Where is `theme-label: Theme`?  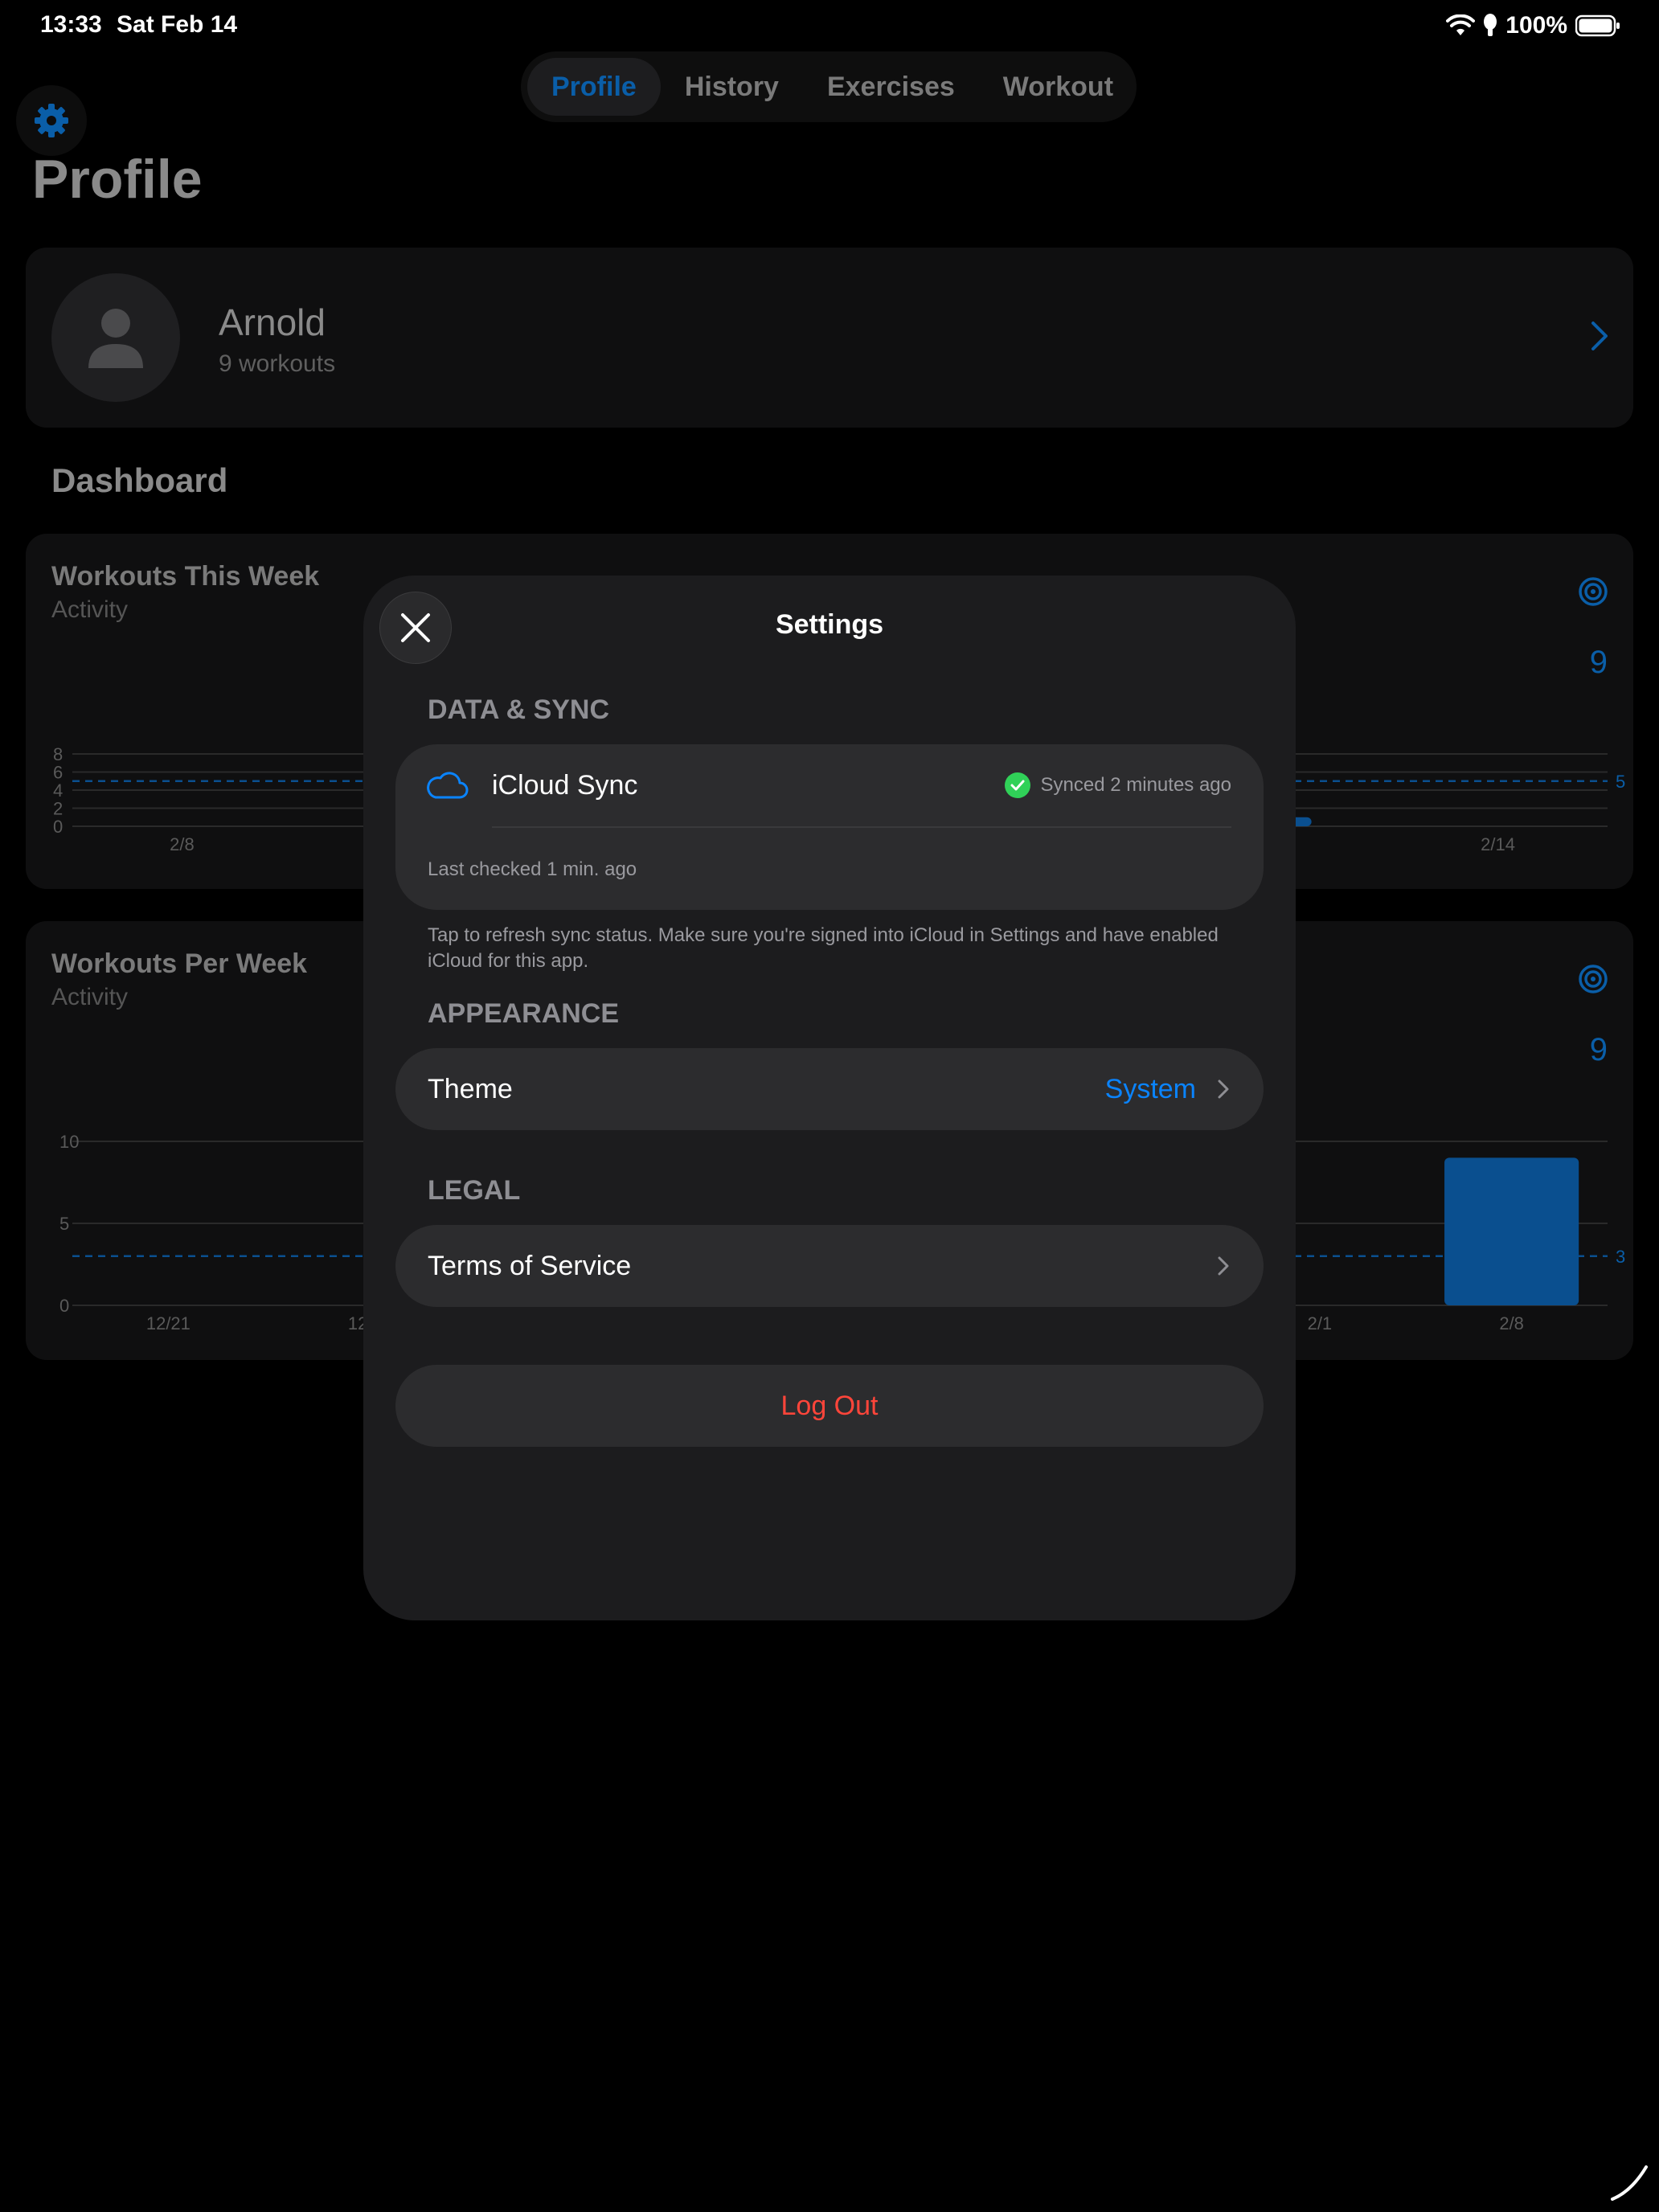
theme-label: Theme is located at coordinates (470, 1089).